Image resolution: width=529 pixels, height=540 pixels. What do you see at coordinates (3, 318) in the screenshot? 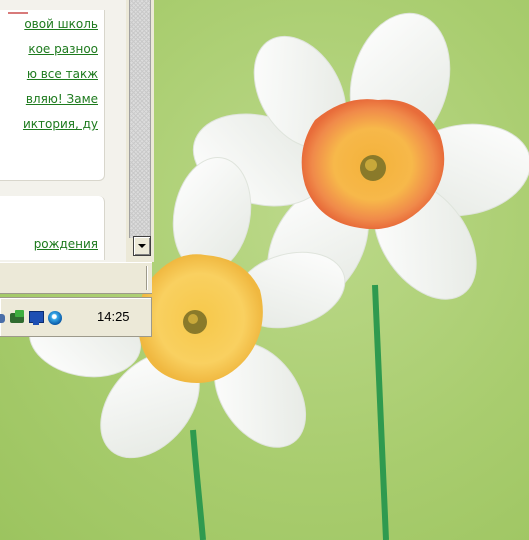
I see `app-icon` at bounding box center [3, 318].